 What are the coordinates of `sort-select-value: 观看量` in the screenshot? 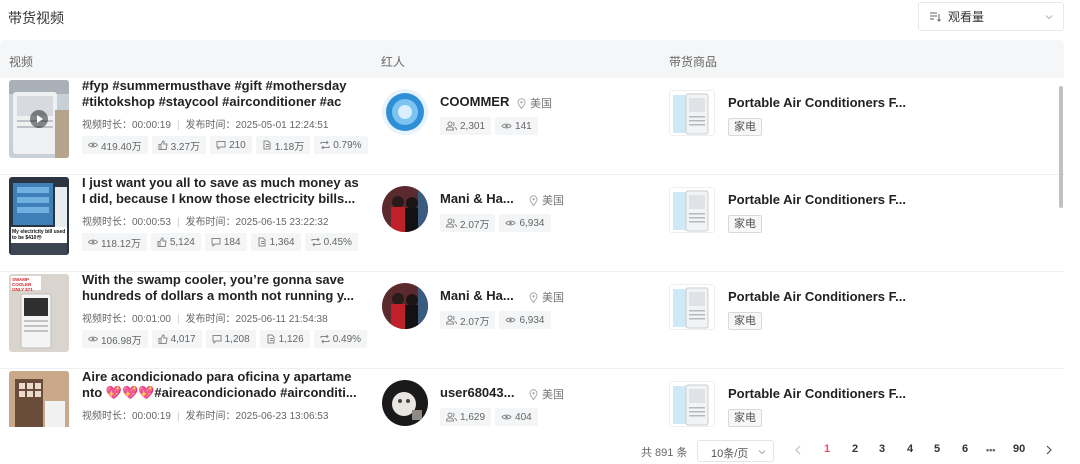 It's located at (966, 17).